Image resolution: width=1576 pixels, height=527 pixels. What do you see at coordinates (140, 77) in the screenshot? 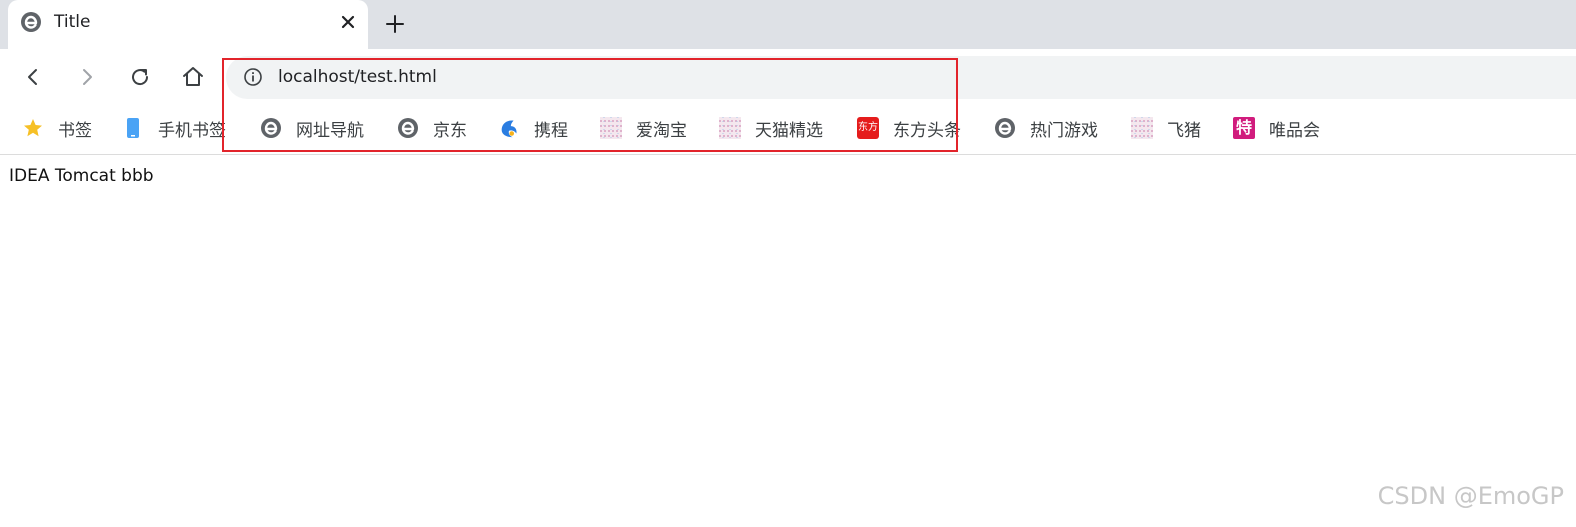
I see `reload-icon` at bounding box center [140, 77].